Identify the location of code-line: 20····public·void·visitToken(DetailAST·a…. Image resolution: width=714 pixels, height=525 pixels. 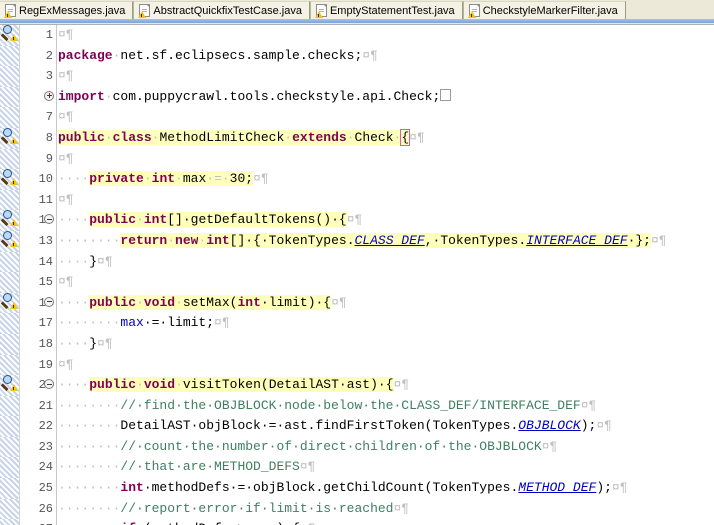
(357, 385).